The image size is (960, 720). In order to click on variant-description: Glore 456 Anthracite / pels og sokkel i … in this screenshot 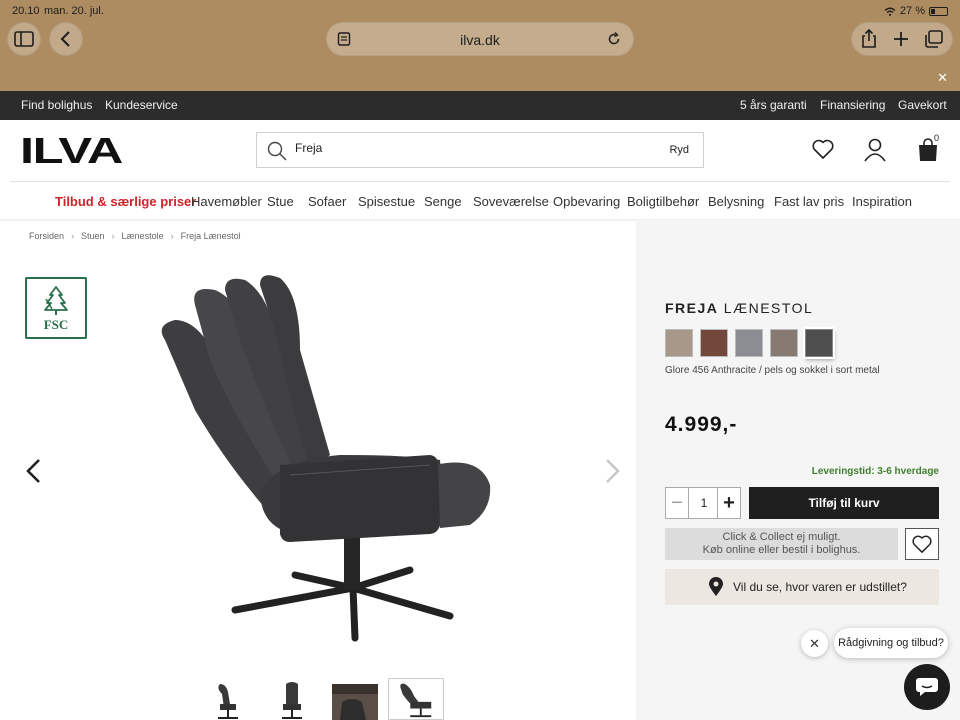, I will do `click(772, 370)`.